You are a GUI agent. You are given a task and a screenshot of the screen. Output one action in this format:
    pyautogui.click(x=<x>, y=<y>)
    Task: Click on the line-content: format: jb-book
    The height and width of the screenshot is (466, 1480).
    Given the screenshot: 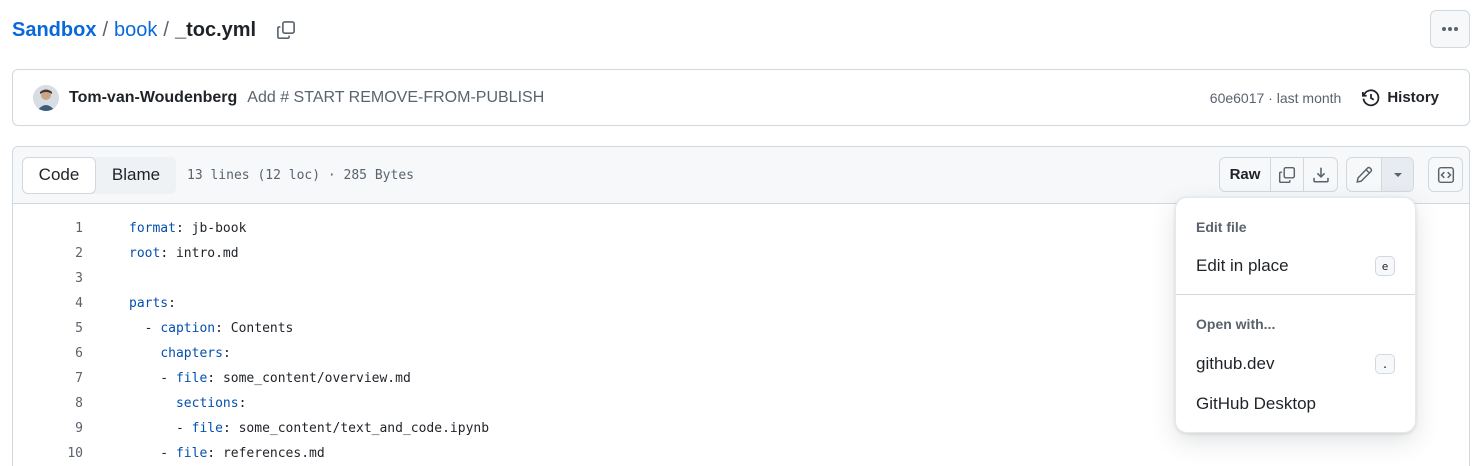 What is the action you would take?
    pyautogui.click(x=165, y=228)
    